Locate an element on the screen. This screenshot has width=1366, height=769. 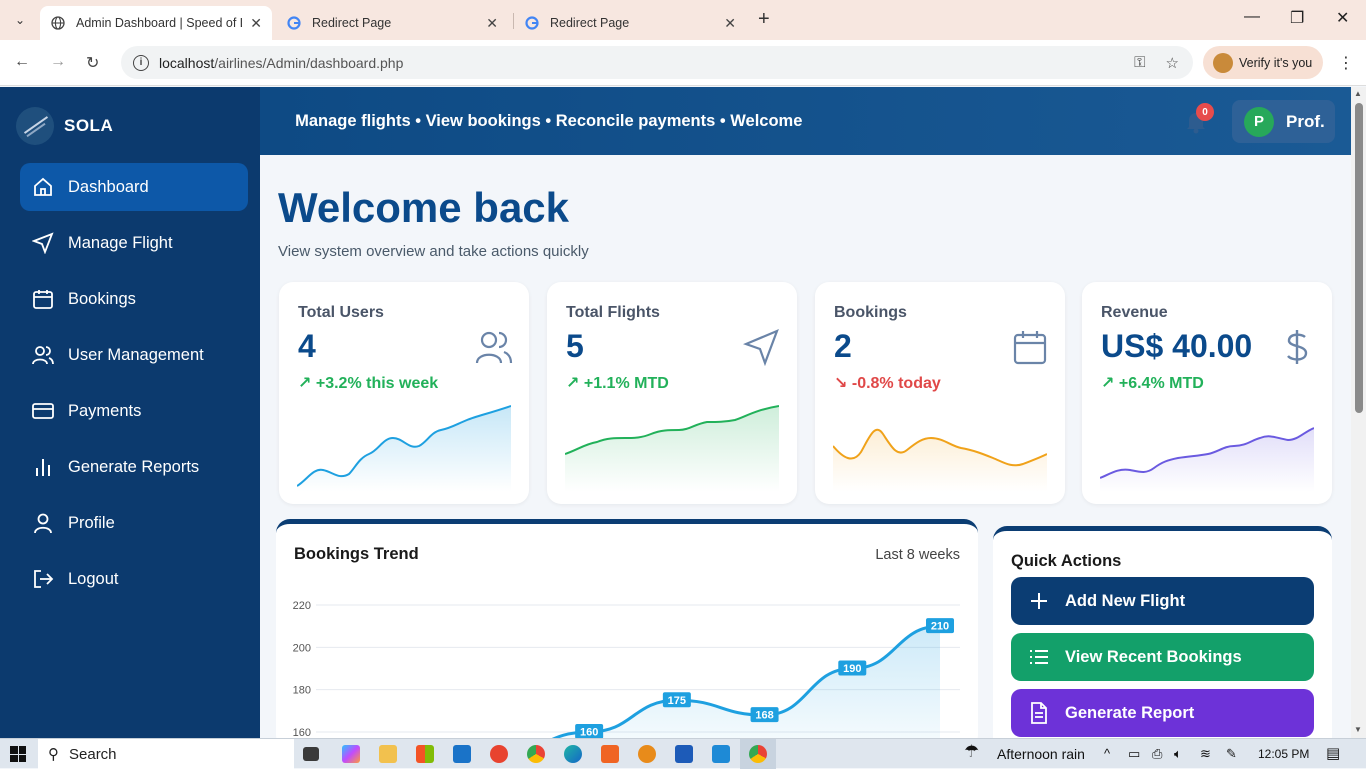
new-tab-icon: + is located at coordinates (764, 19).